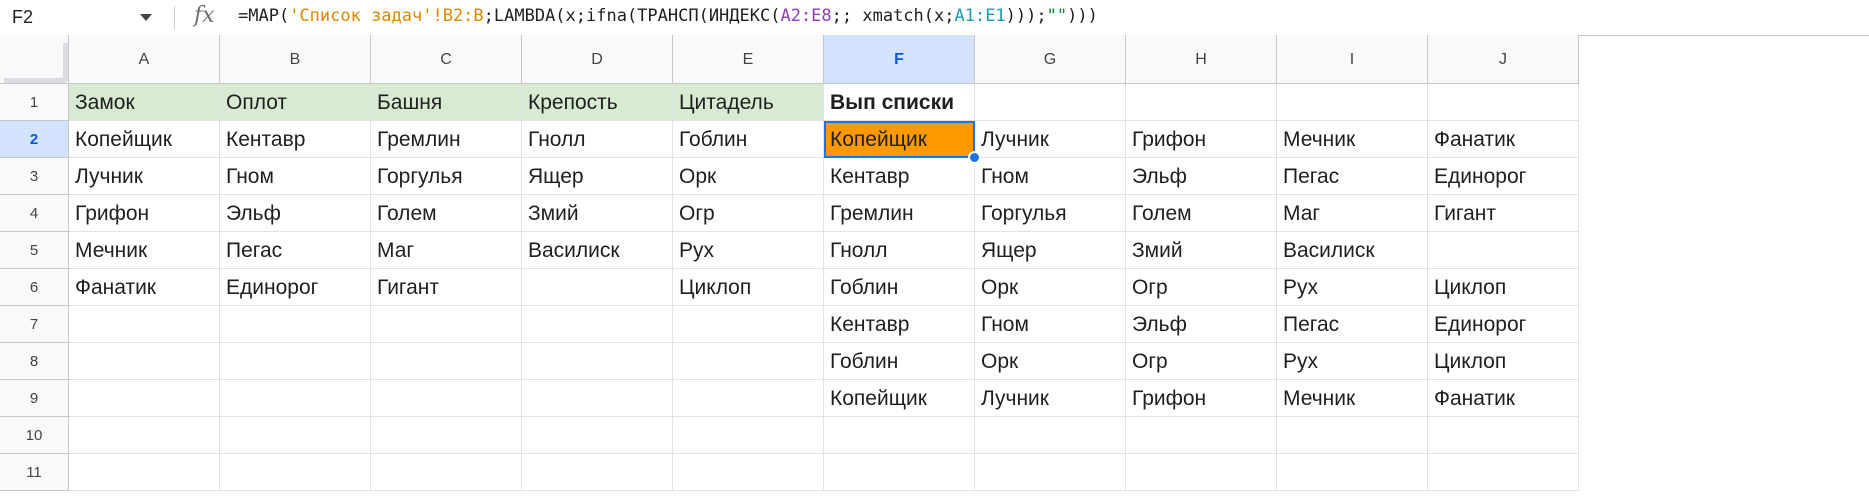  I want to click on cell-f7: Кентавр, so click(899, 324).